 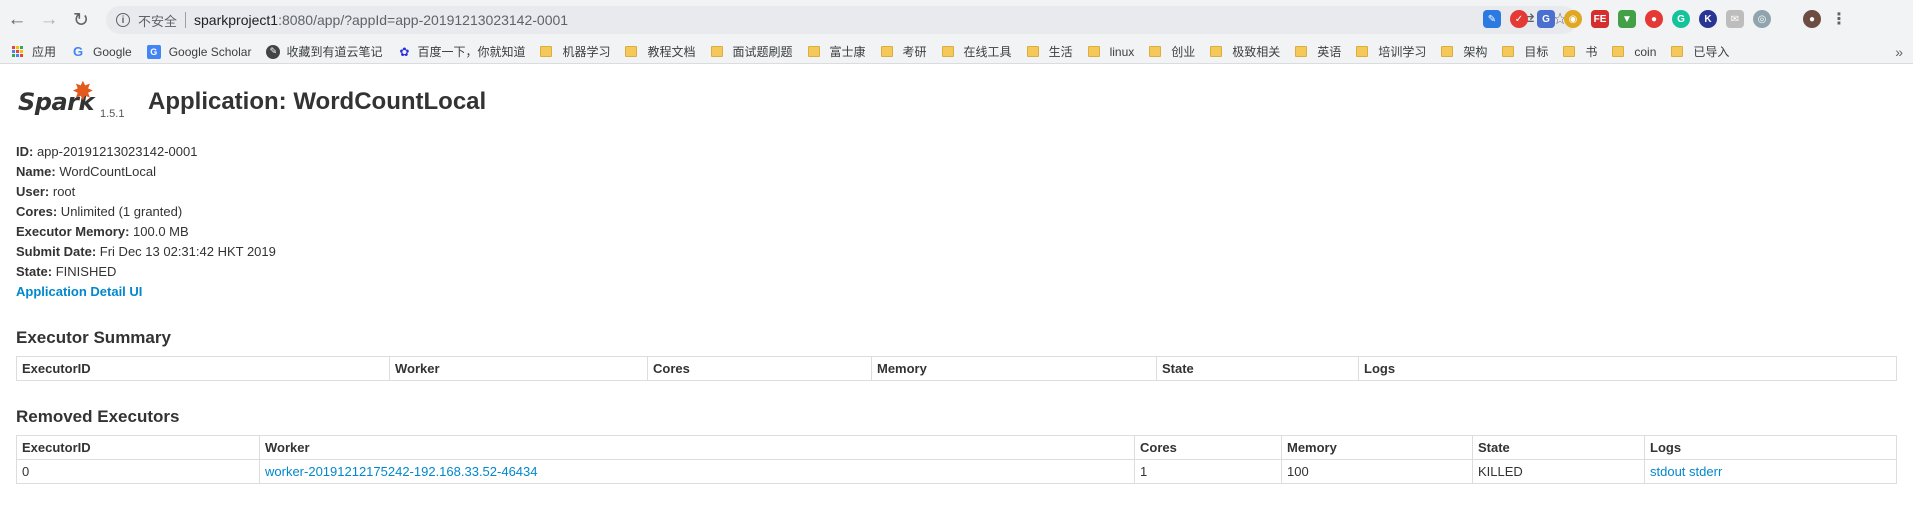 I want to click on bookmark-item: 在线工具, so click(x=976, y=51).